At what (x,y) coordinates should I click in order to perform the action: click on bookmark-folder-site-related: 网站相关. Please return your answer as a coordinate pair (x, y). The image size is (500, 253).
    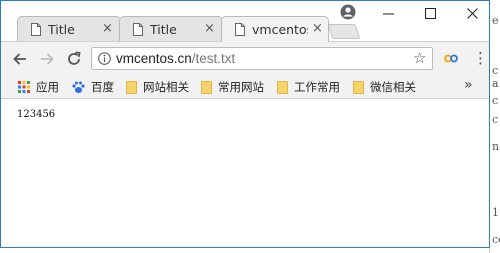
    Looking at the image, I should click on (157, 87).